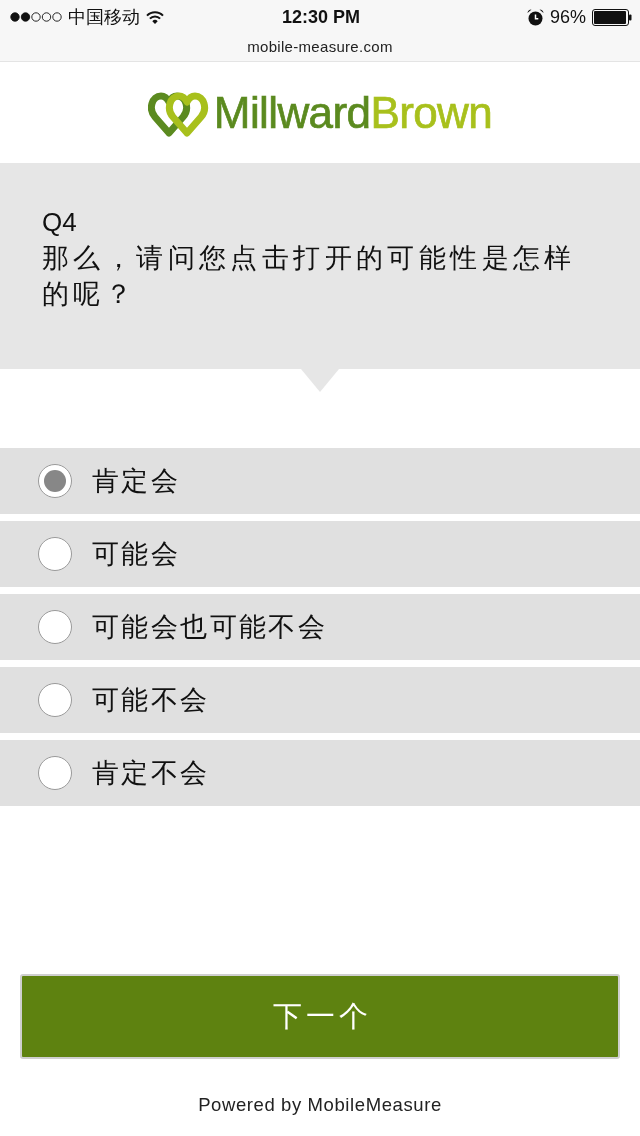  What do you see at coordinates (320, 1016) in the screenshot?
I see `next-button: 下一个` at bounding box center [320, 1016].